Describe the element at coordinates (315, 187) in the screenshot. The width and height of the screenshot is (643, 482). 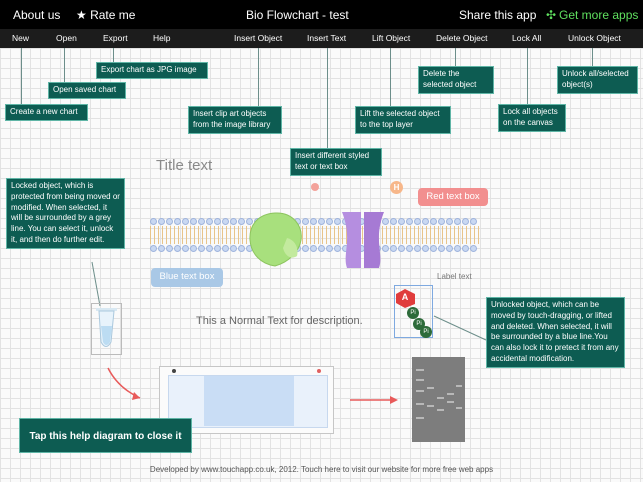
I see `red-dot-object` at that location.